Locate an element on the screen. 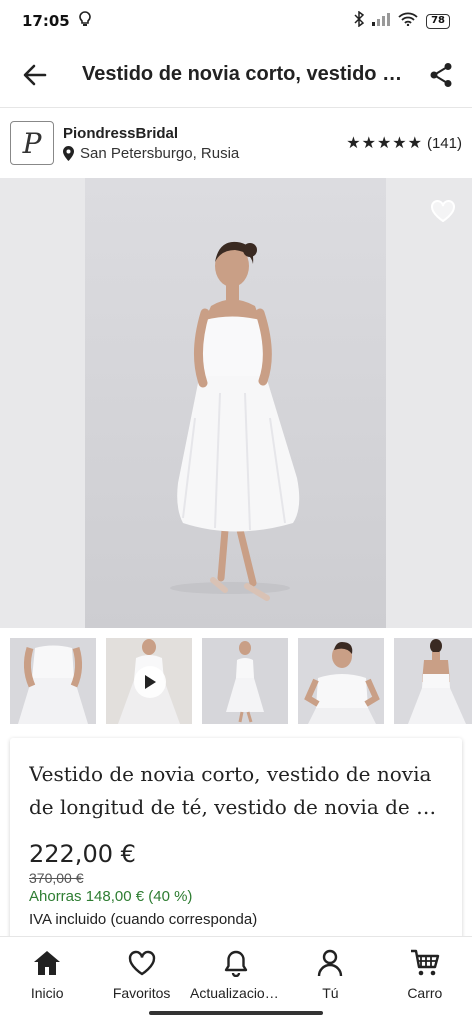 The image size is (472, 1024). product-title-line-1: Vestido de novia corto, vestido de novia is located at coordinates (230, 774).